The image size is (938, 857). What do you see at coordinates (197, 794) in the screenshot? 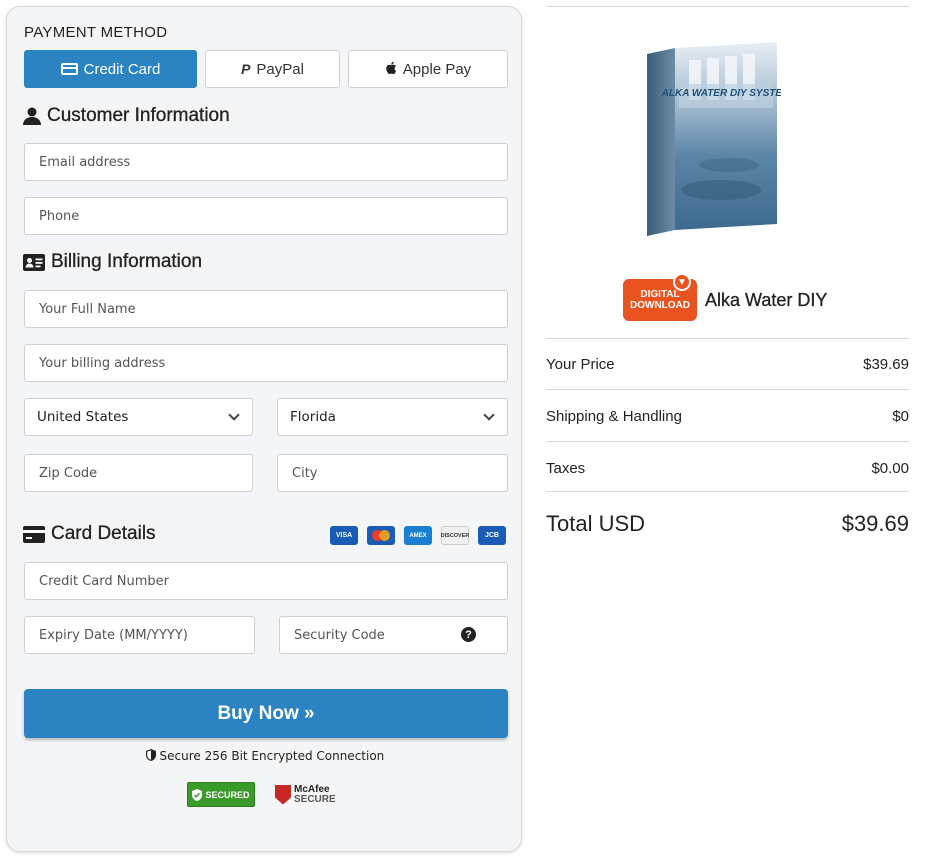
I see `check-shield-icon` at bounding box center [197, 794].